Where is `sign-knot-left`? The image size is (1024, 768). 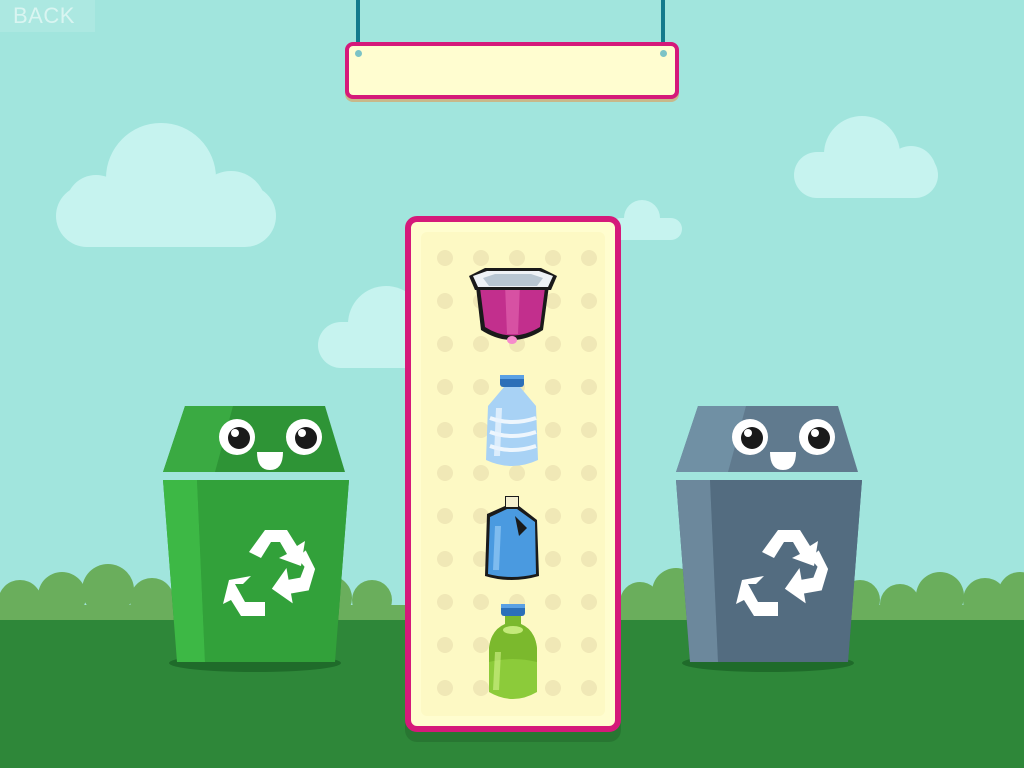
sign-knot-left is located at coordinates (358, 53).